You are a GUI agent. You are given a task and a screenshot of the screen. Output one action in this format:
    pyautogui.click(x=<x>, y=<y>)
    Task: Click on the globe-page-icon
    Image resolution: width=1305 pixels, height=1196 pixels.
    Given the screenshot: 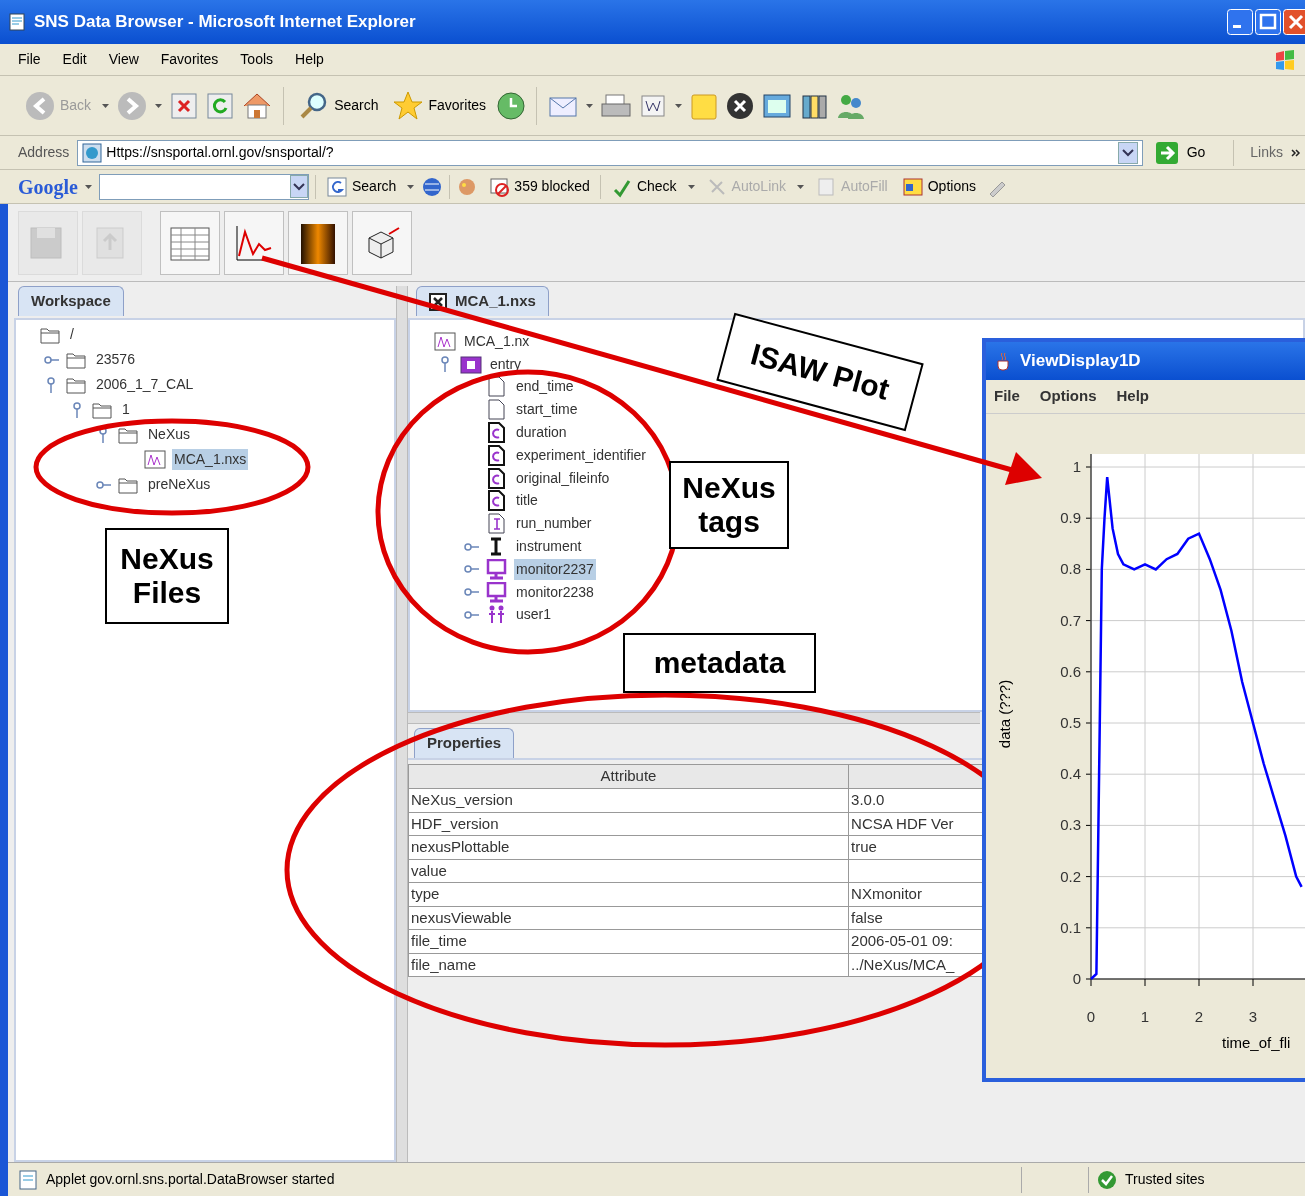 What is the action you would take?
    pyautogui.click(x=92, y=152)
    